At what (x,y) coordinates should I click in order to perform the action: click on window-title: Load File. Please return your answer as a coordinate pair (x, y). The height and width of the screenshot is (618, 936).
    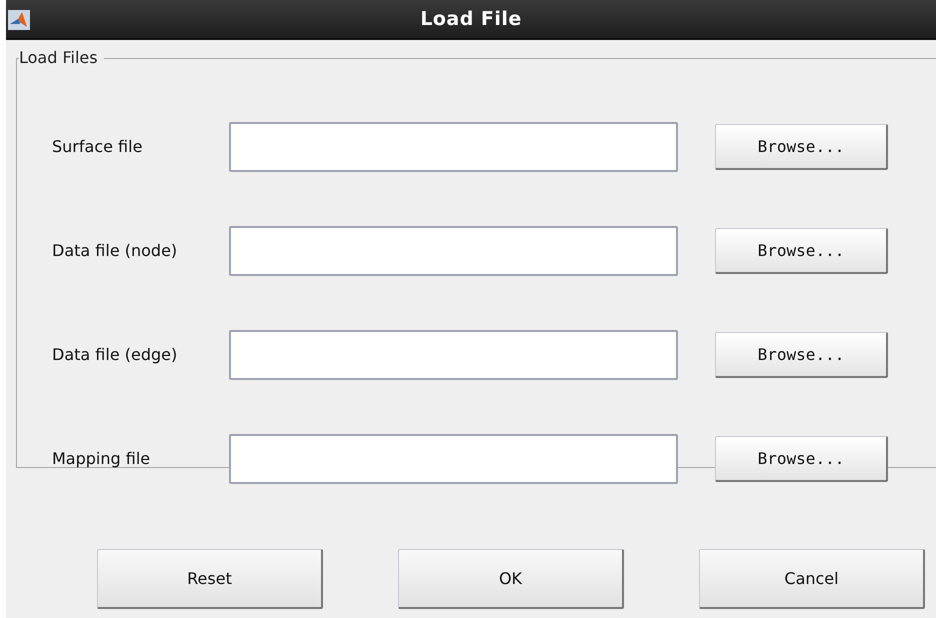
    Looking at the image, I should click on (471, 19).